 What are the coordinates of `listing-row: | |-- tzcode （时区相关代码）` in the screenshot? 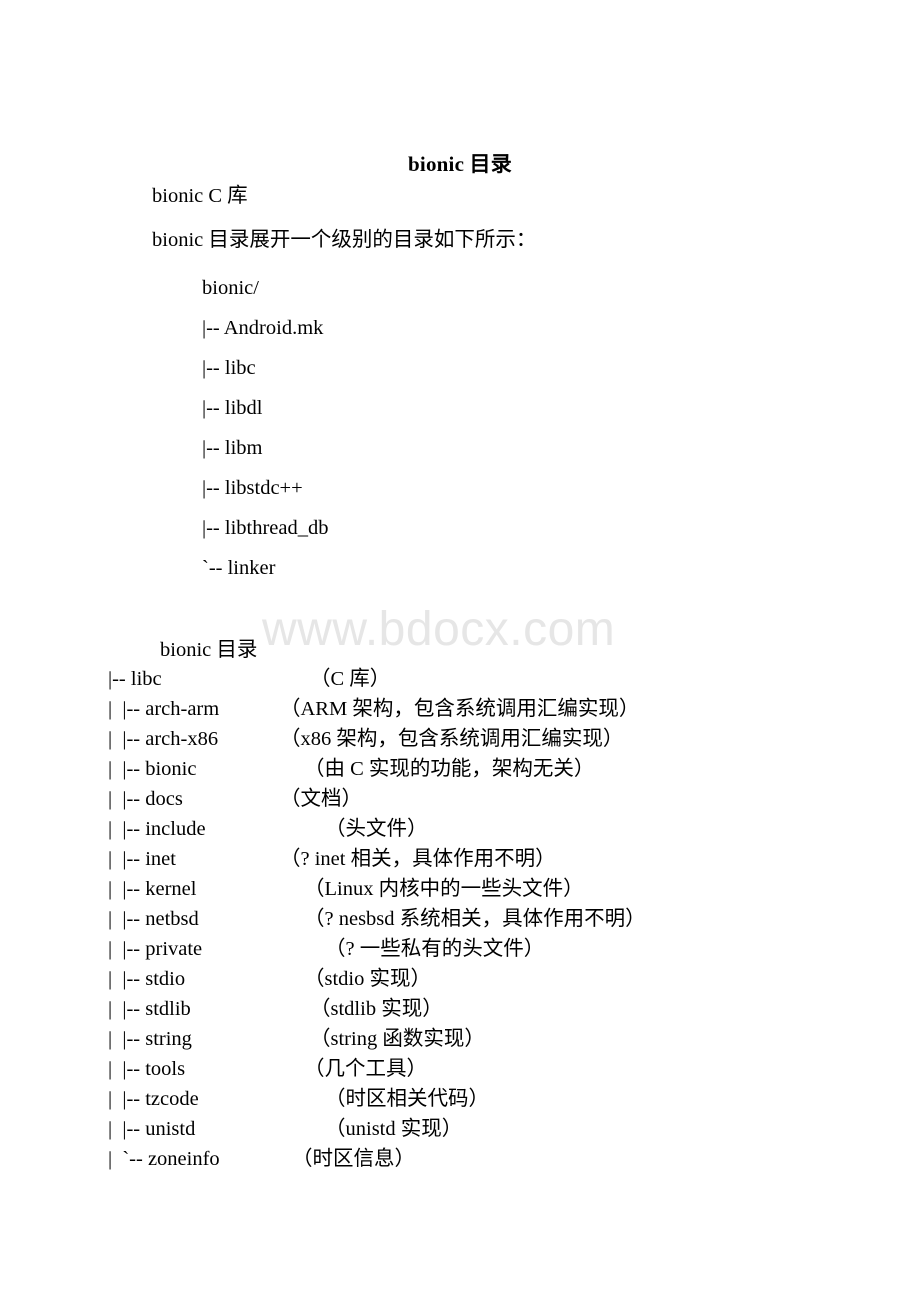 It's located at (298, 1099).